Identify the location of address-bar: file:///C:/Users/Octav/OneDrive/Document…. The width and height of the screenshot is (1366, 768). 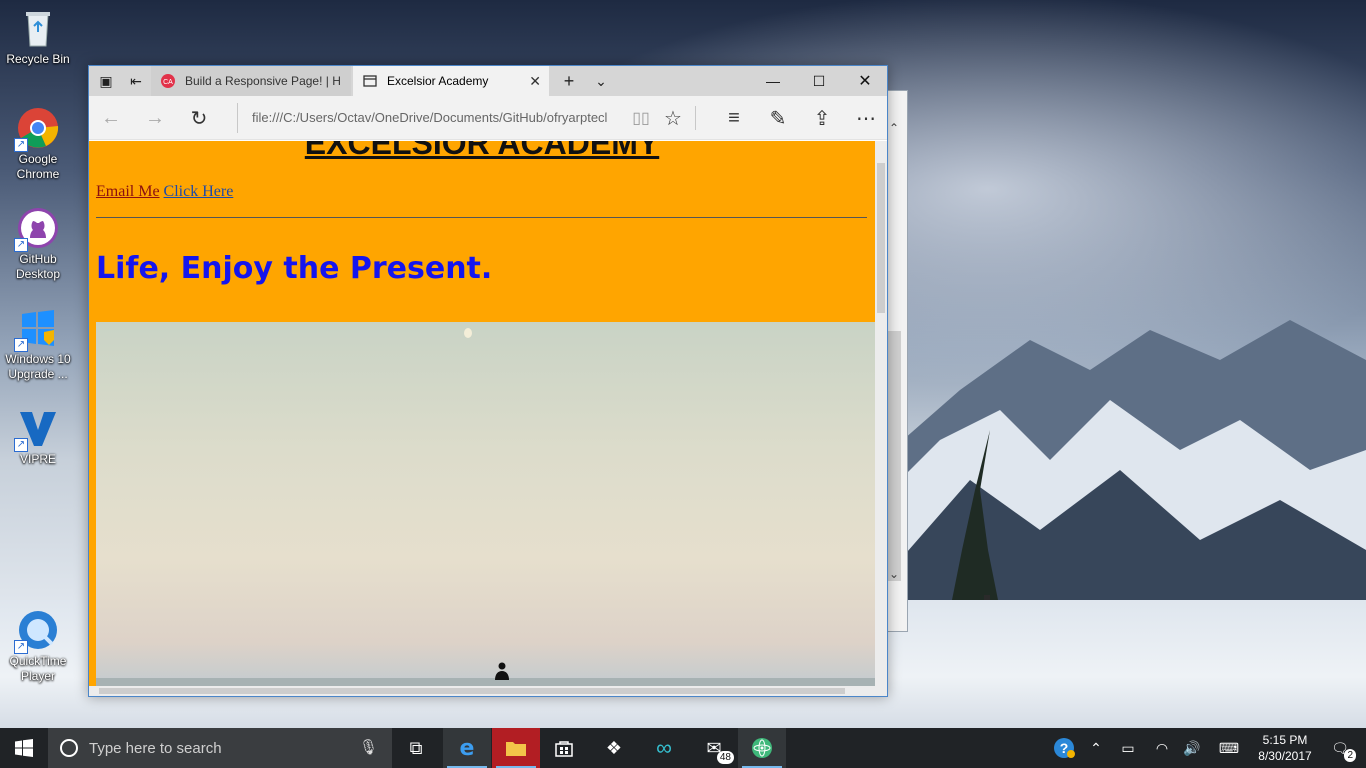
(437, 118).